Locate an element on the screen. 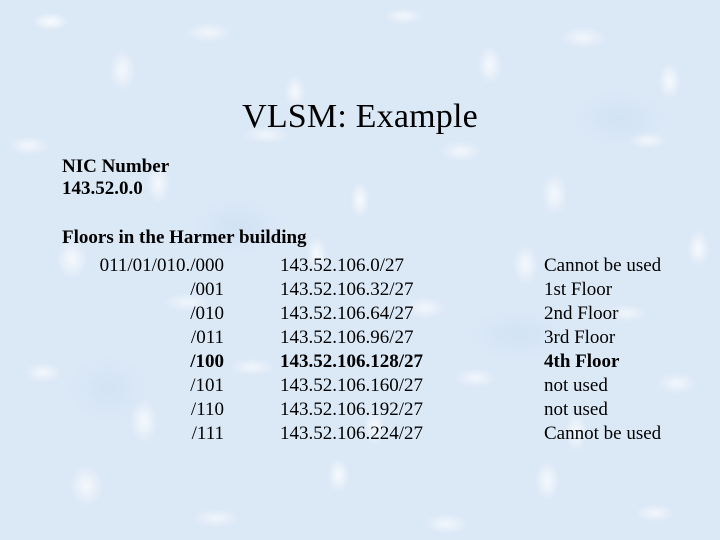  subnet-binary-cell: /100 is located at coordinates (207, 361).